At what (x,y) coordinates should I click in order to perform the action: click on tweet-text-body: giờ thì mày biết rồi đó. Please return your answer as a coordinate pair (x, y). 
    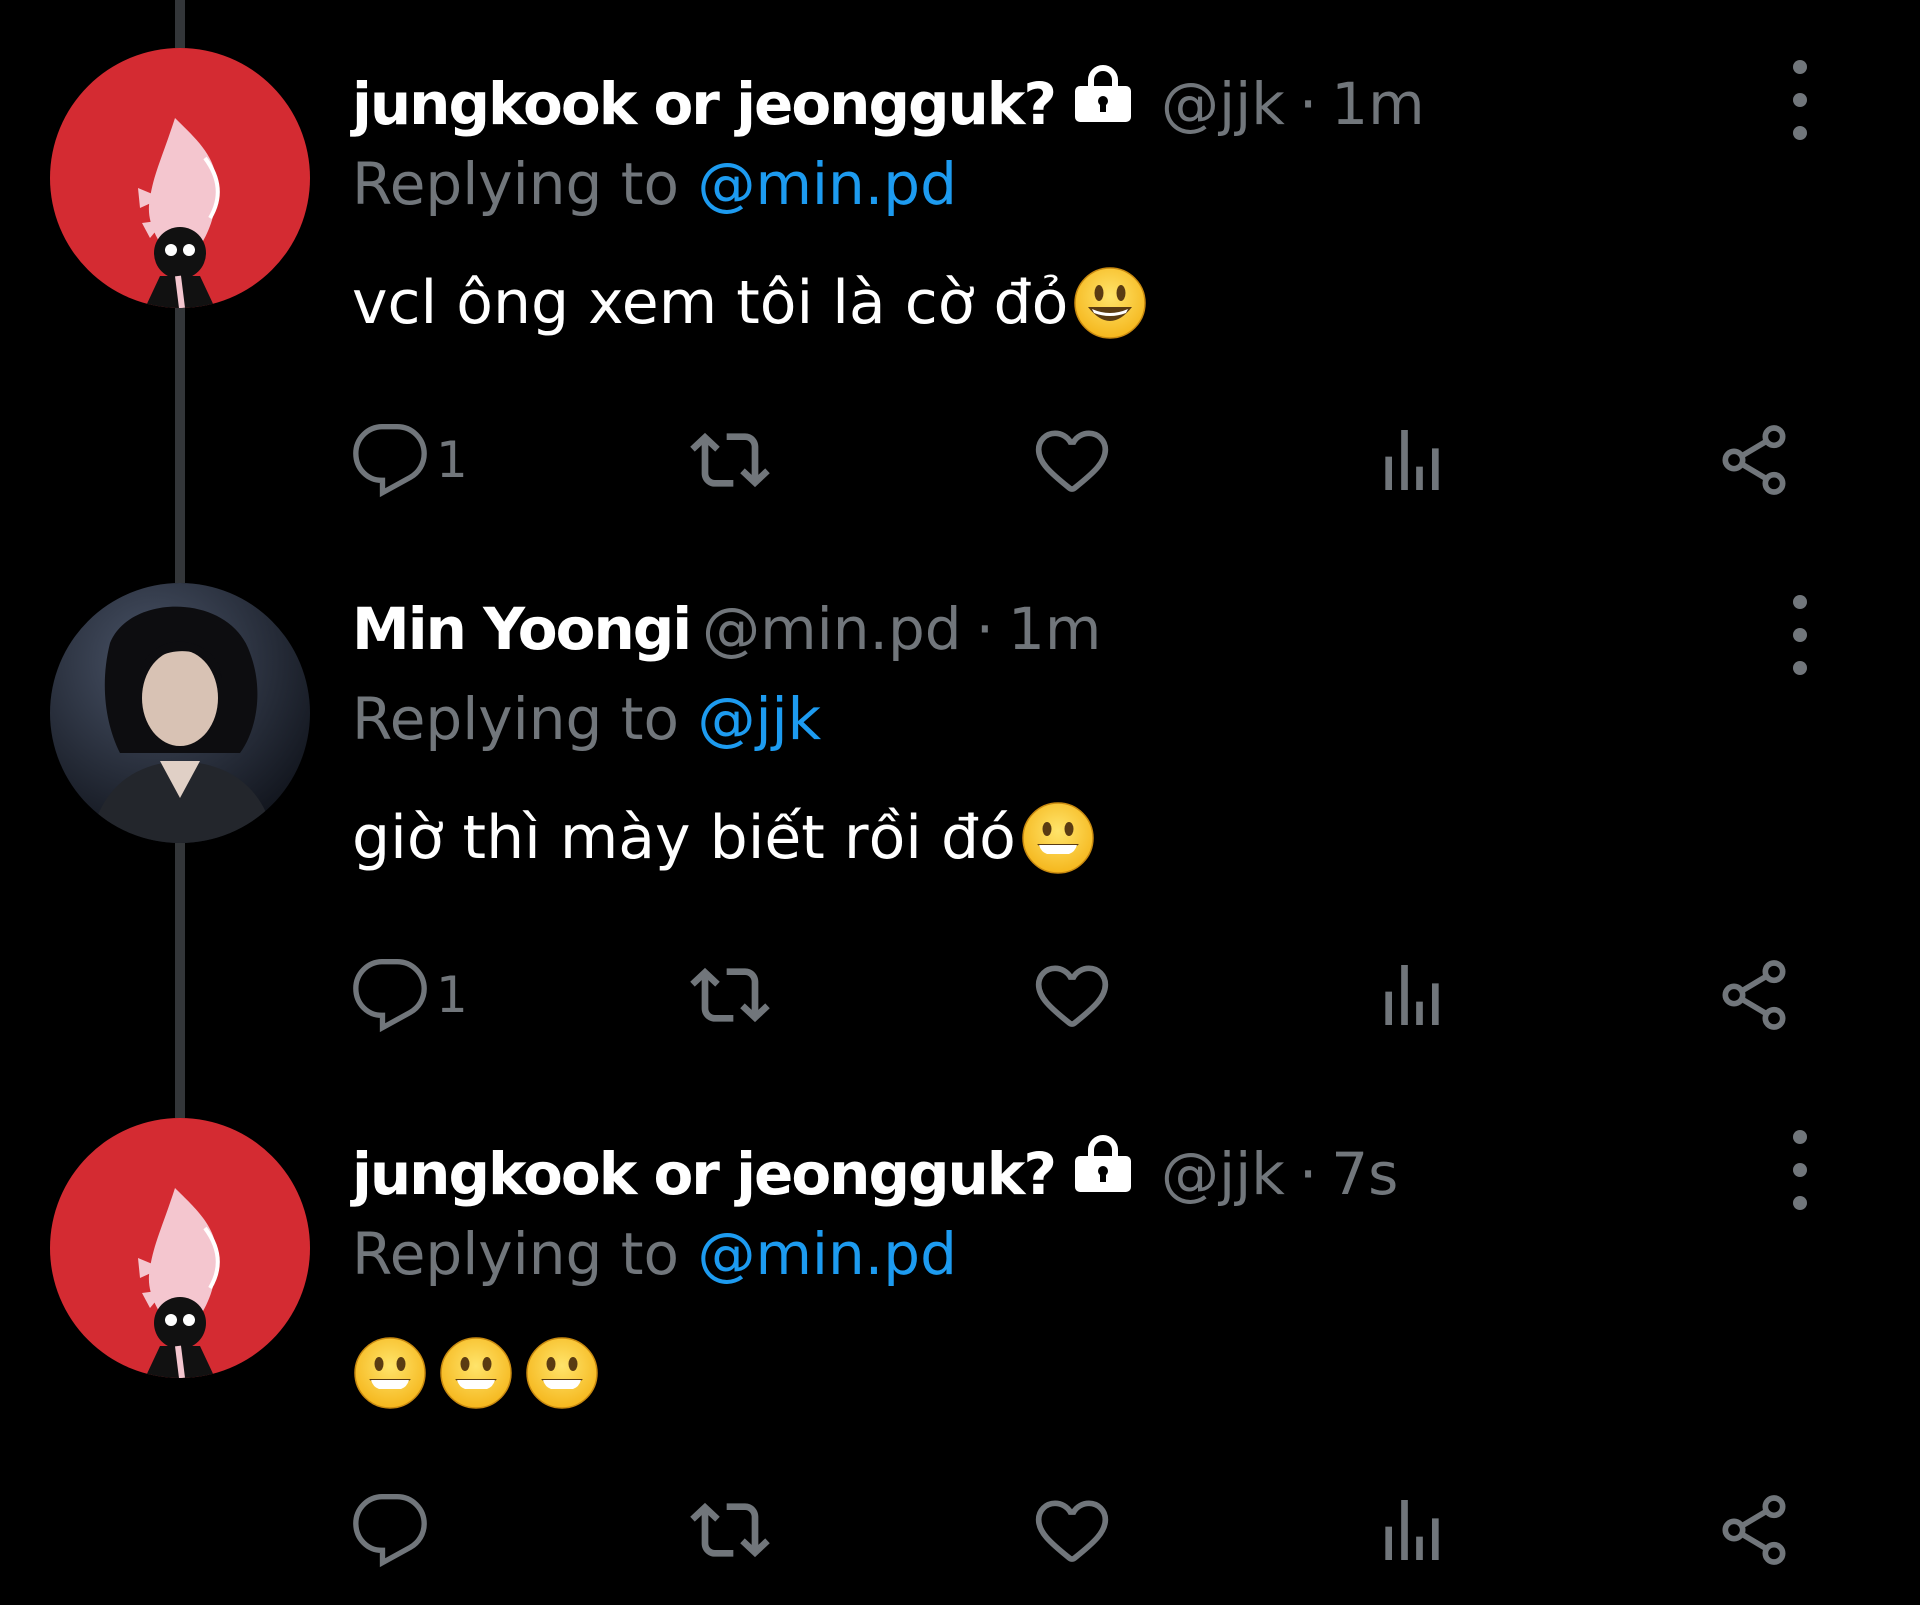
    Looking at the image, I should click on (684, 838).